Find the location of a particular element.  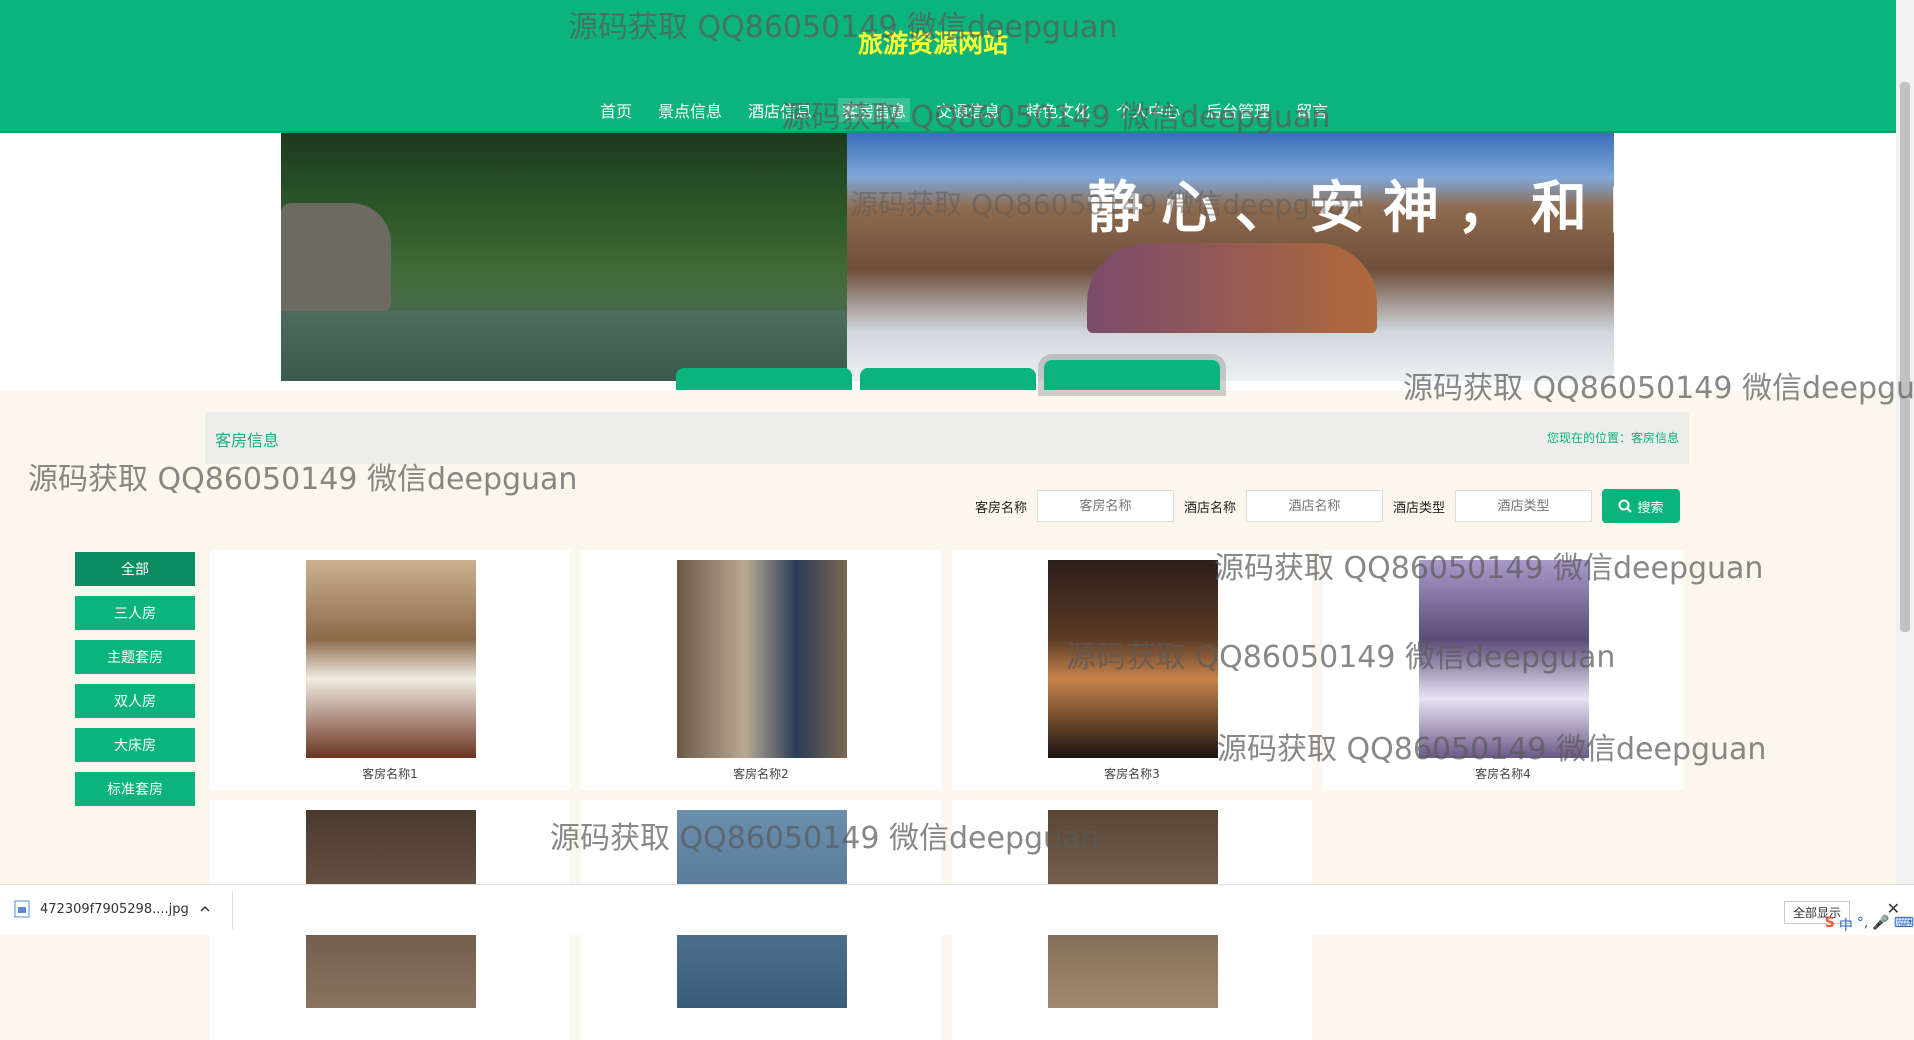

room-name: 客房名称4 is located at coordinates (1503, 774).